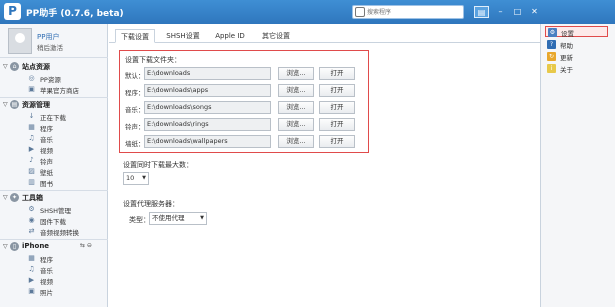  I want to click on logout-link: 稍后激活, so click(50, 47).